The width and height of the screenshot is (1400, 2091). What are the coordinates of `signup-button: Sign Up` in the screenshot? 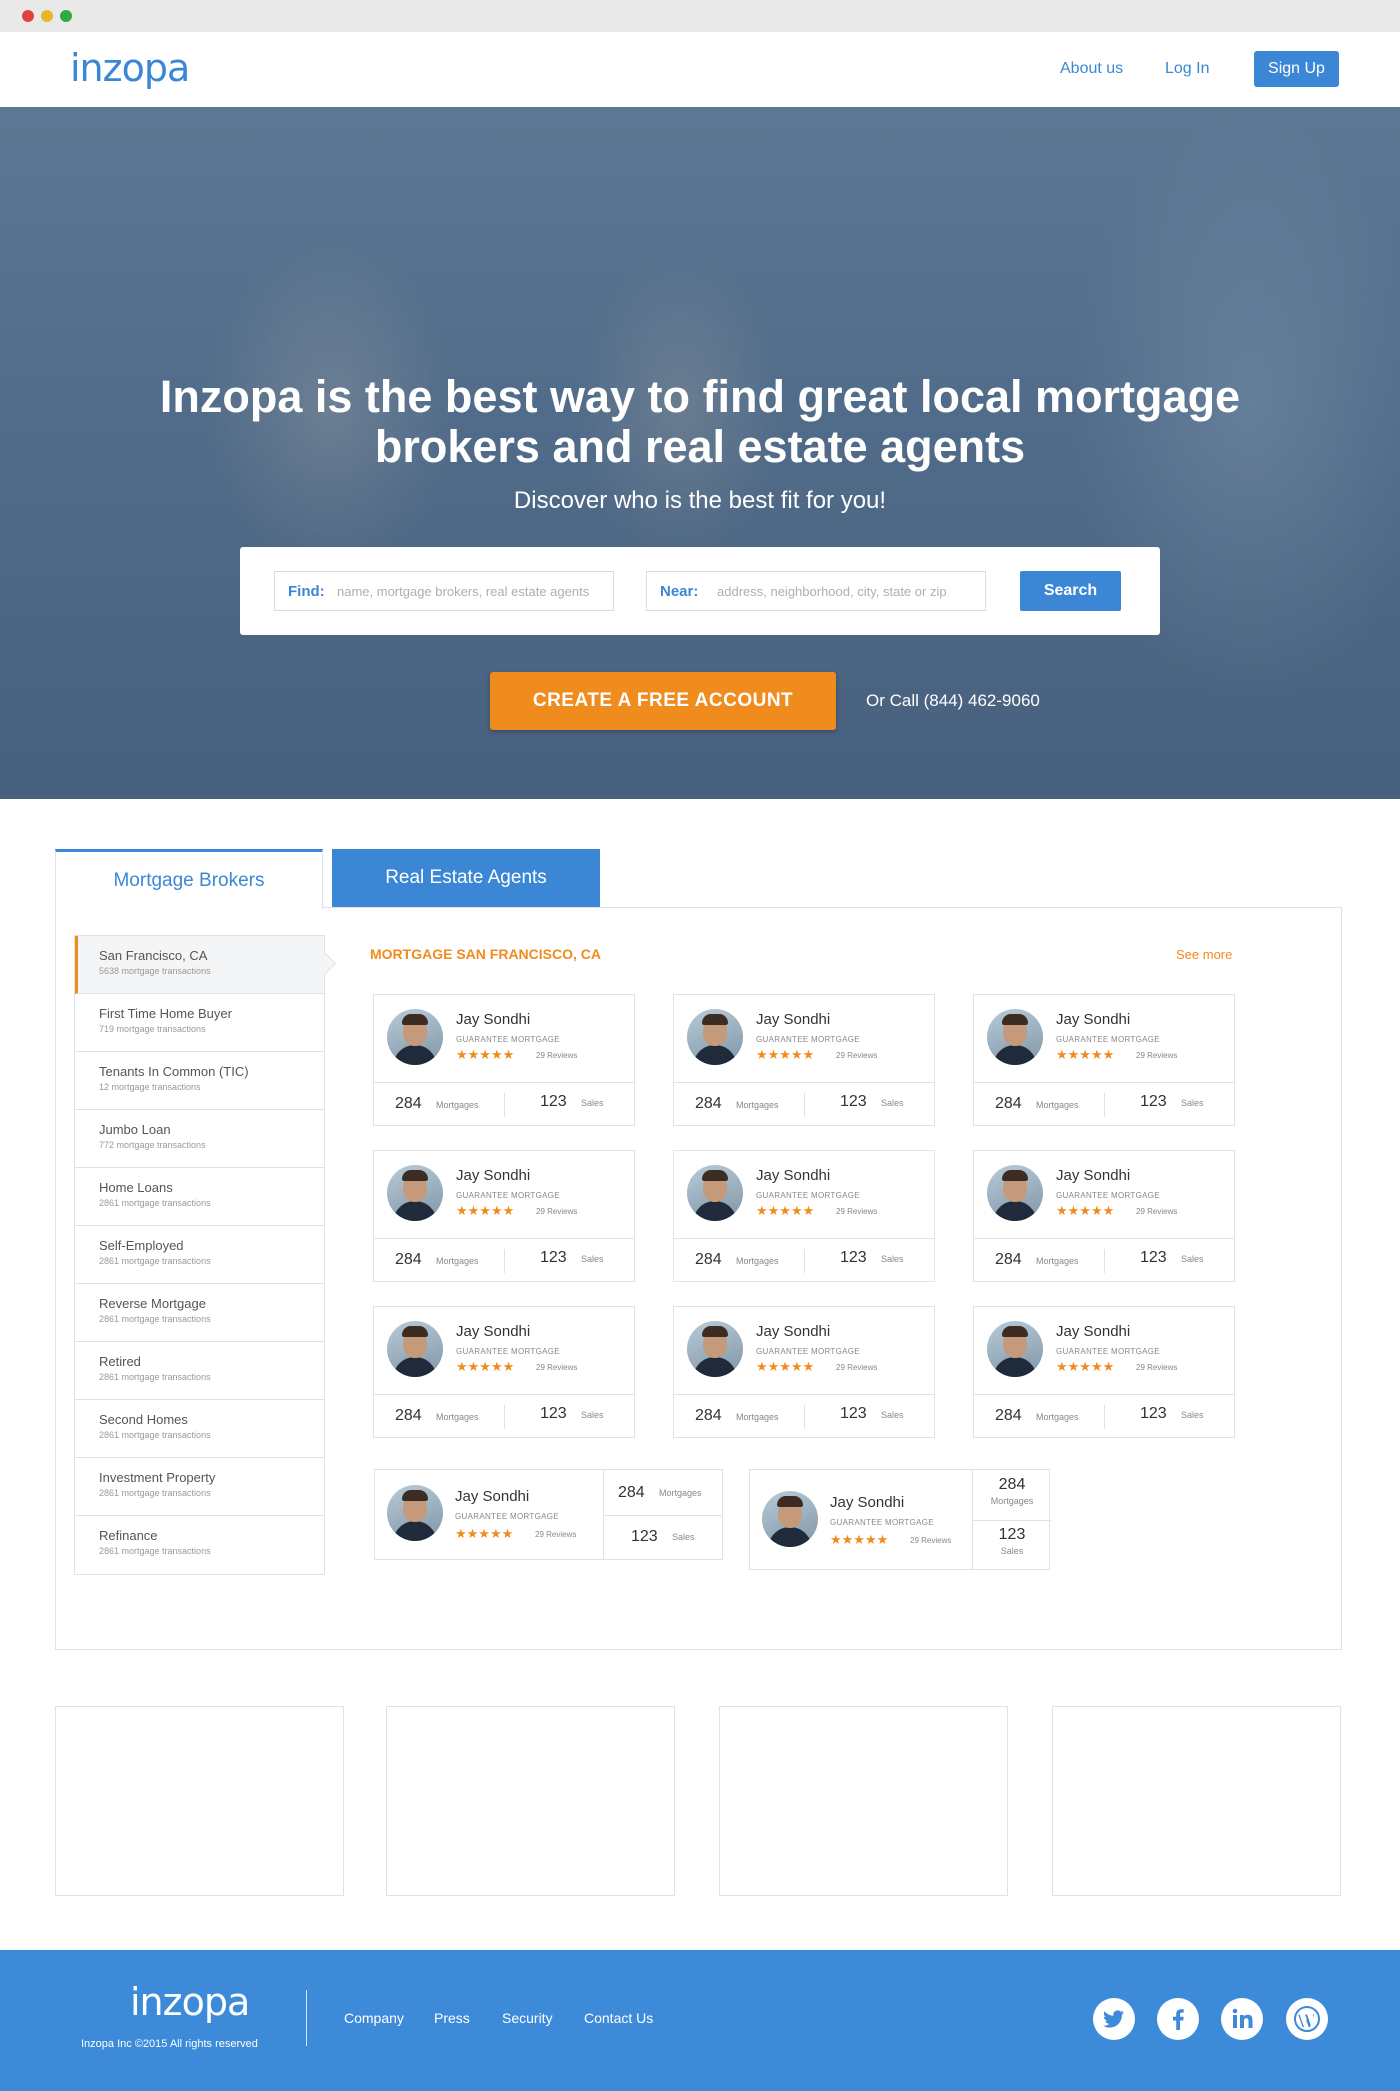 It's located at (1296, 69).